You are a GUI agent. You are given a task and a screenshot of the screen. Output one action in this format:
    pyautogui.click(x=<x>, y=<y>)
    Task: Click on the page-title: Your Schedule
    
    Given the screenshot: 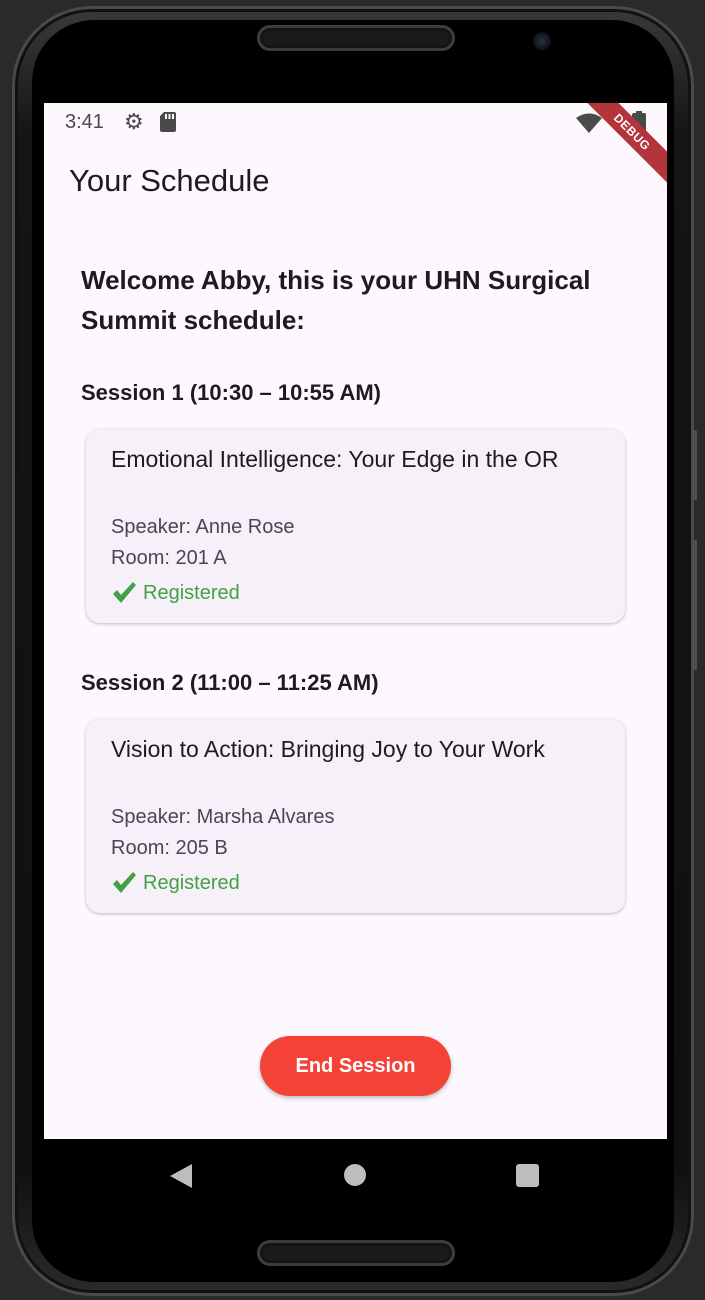 What is the action you would take?
    pyautogui.click(x=169, y=180)
    